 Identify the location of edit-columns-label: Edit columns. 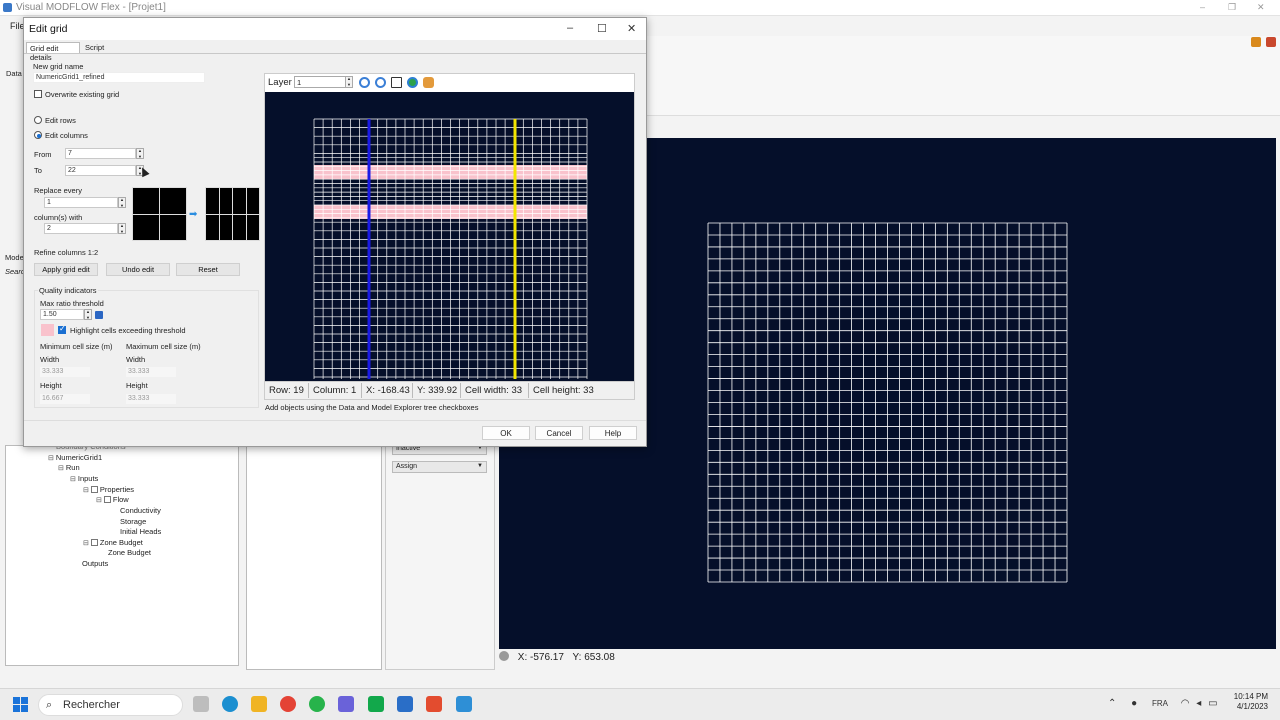
(66, 135).